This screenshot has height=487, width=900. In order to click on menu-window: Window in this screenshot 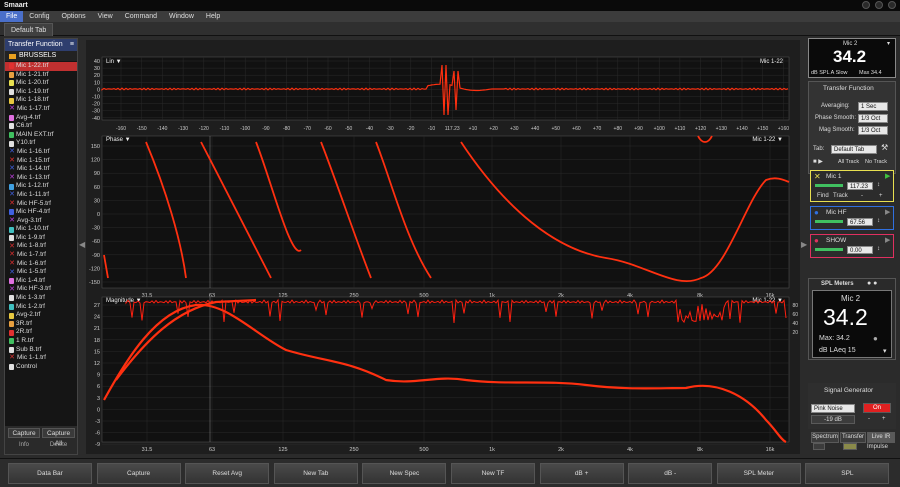, I will do `click(181, 16)`.